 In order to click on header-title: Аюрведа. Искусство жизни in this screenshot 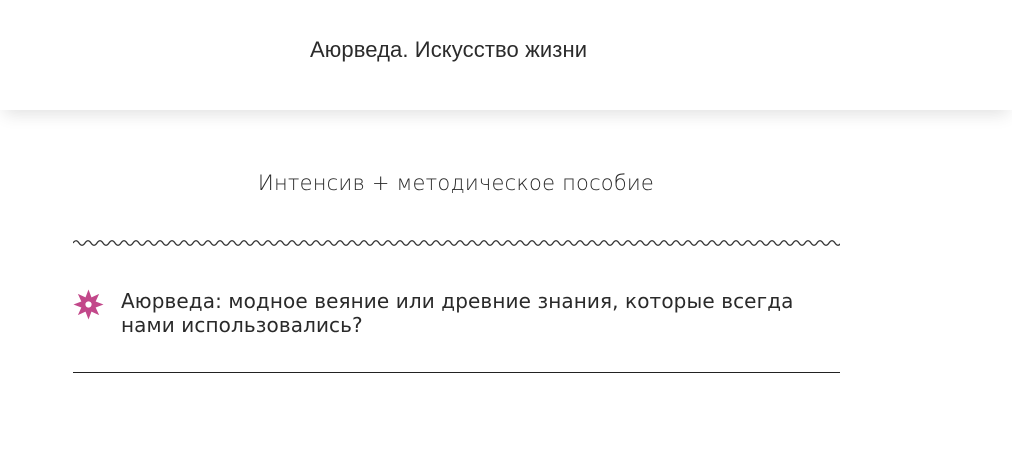, I will do `click(449, 49)`.